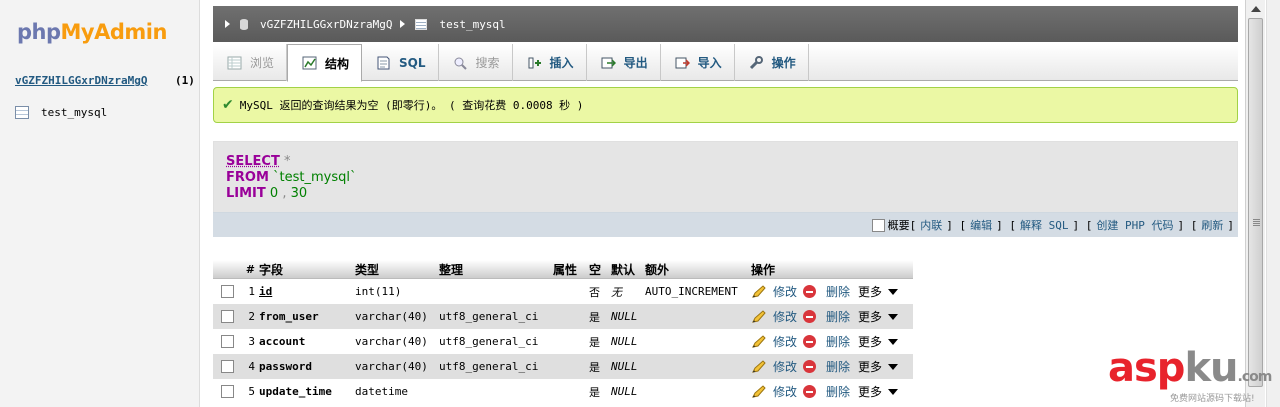  What do you see at coordinates (185, 80) in the screenshot?
I see `database-table-count: (1)` at bounding box center [185, 80].